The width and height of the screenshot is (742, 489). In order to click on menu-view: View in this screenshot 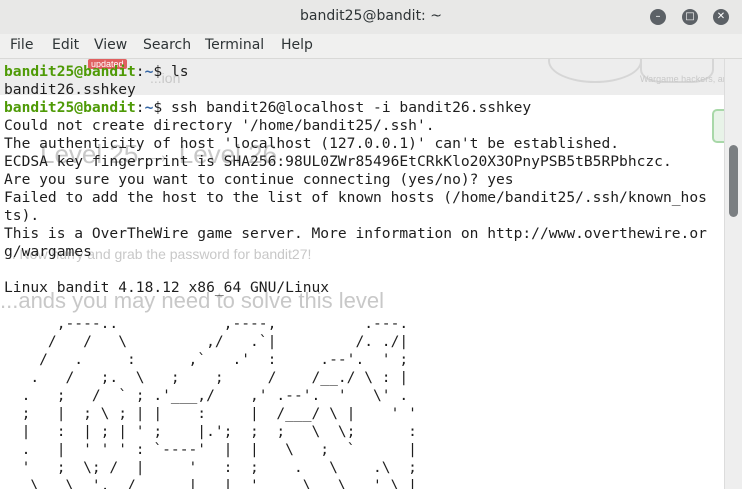, I will do `click(110, 45)`.